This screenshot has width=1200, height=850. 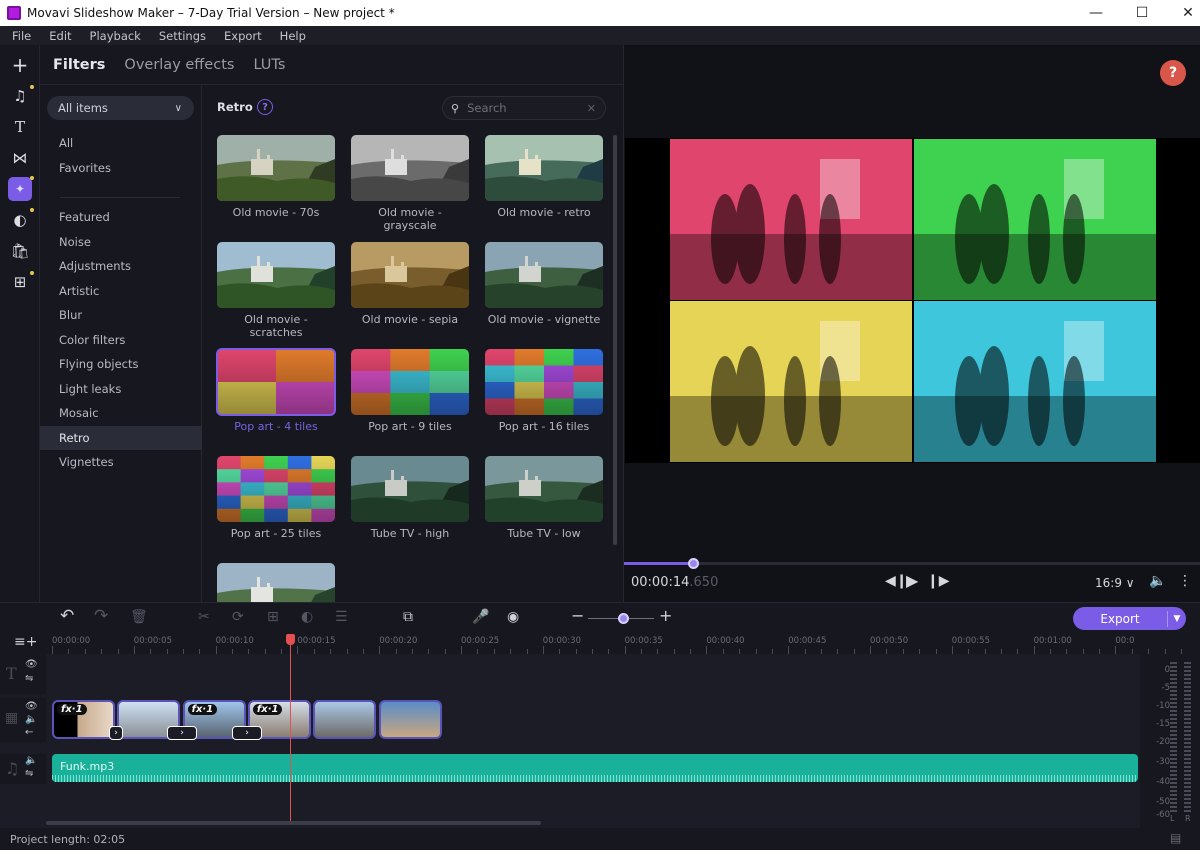 I want to click on filter-tile, so click(x=276, y=582).